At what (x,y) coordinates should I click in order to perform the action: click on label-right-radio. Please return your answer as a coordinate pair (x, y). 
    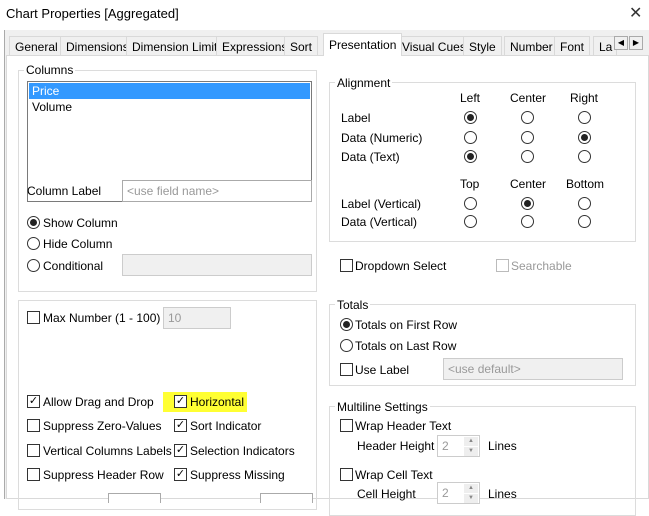
    Looking at the image, I should click on (584, 117).